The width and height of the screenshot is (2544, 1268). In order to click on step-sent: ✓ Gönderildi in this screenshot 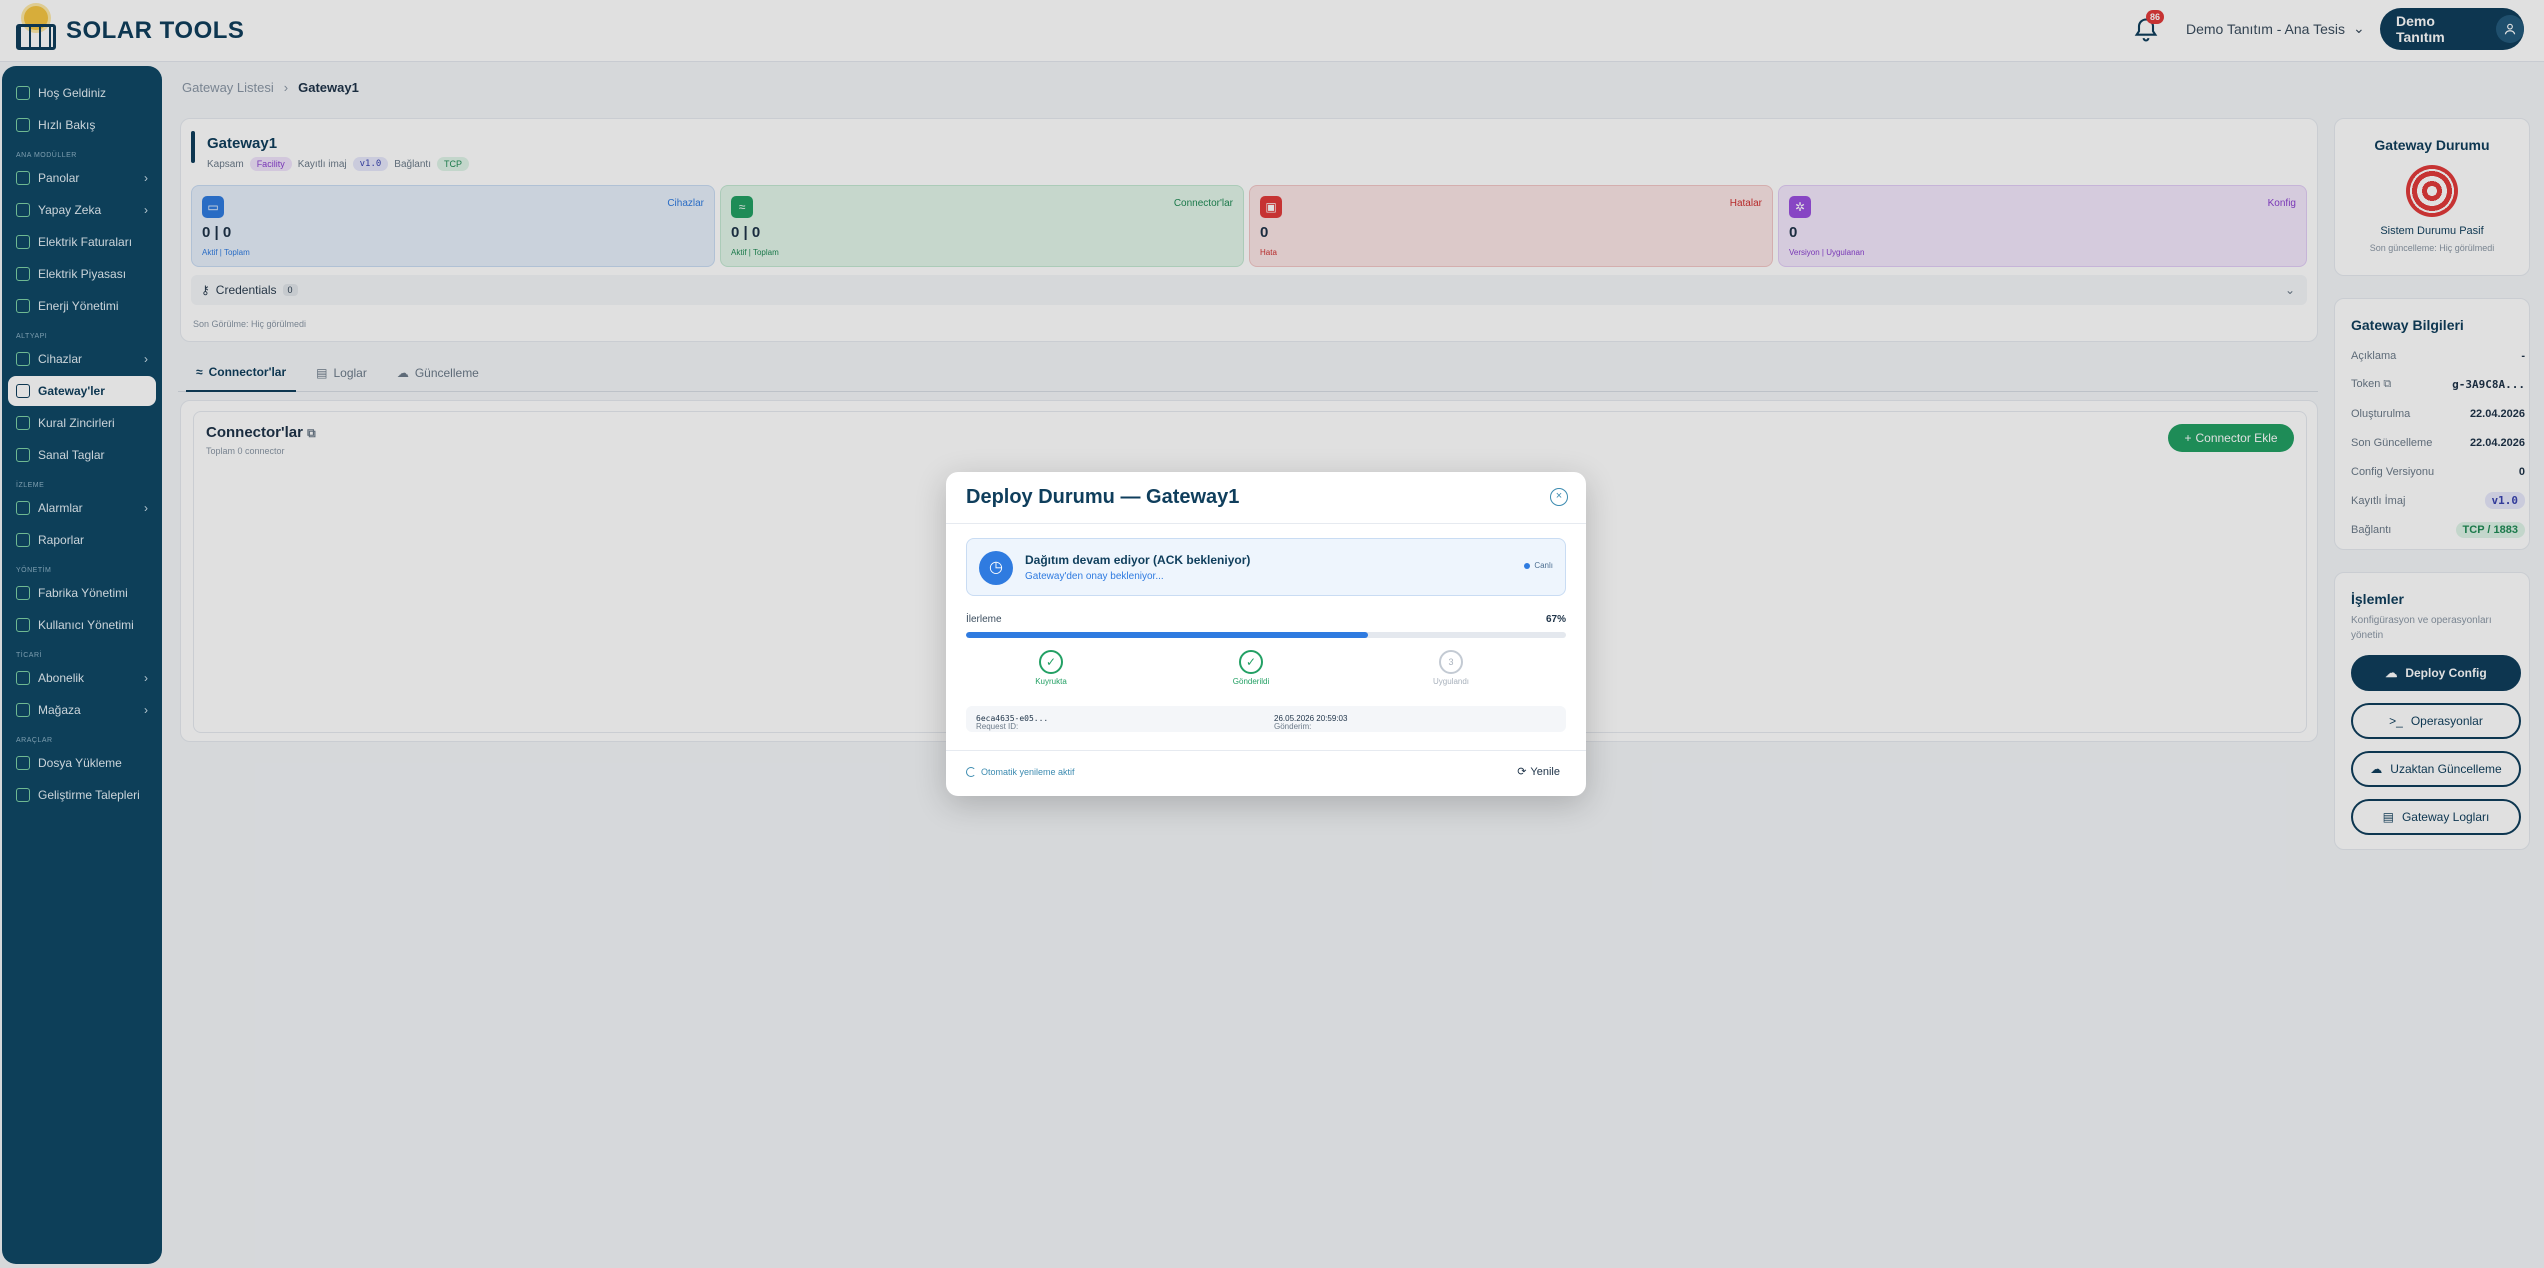, I will do `click(1251, 668)`.